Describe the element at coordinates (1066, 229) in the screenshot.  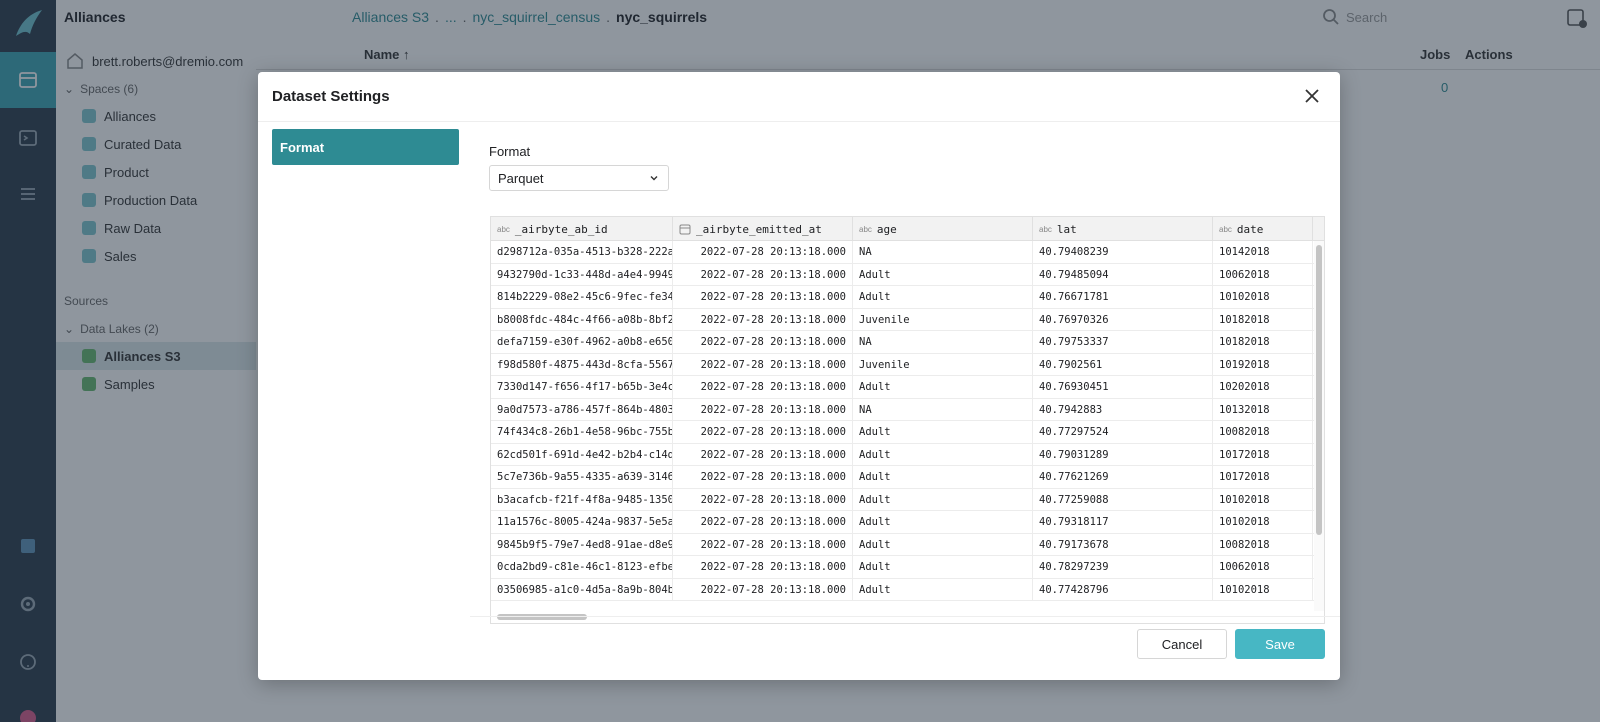
I see `column-header-label: lat` at that location.